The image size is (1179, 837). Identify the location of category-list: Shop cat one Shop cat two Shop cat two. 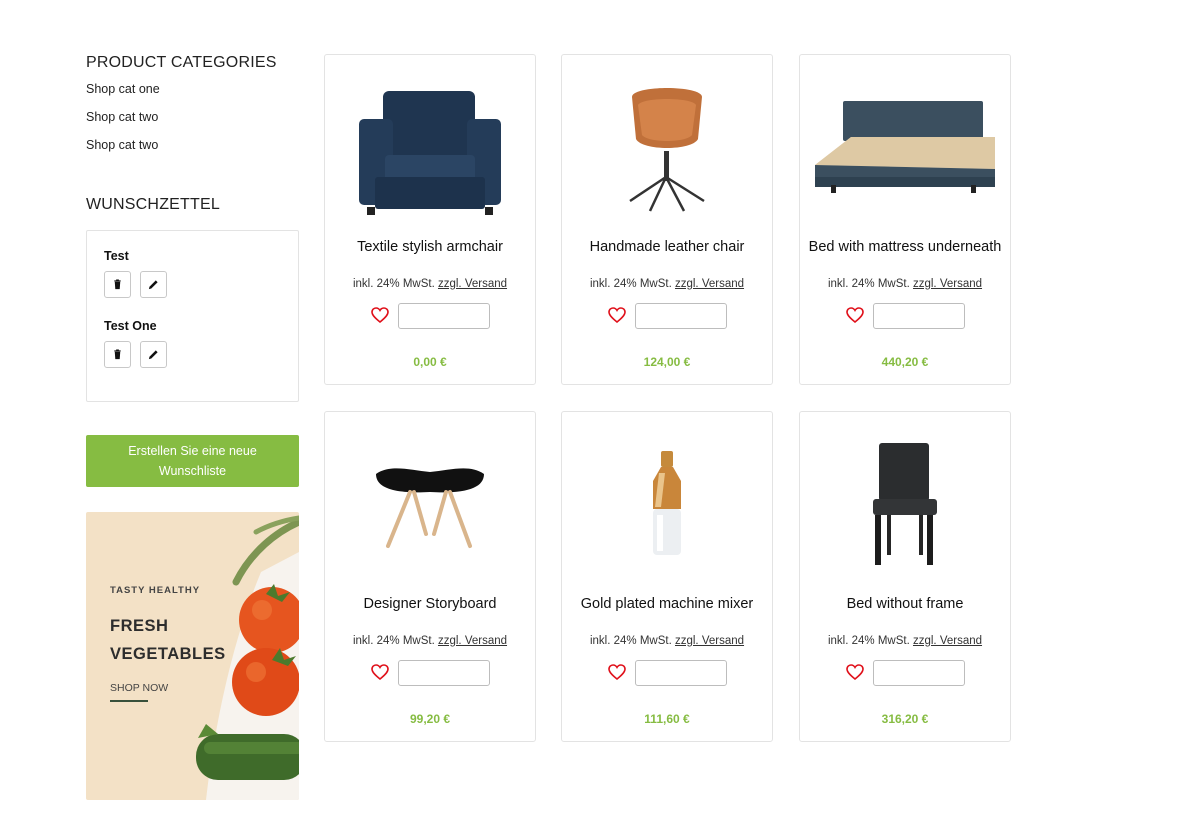
(192, 122).